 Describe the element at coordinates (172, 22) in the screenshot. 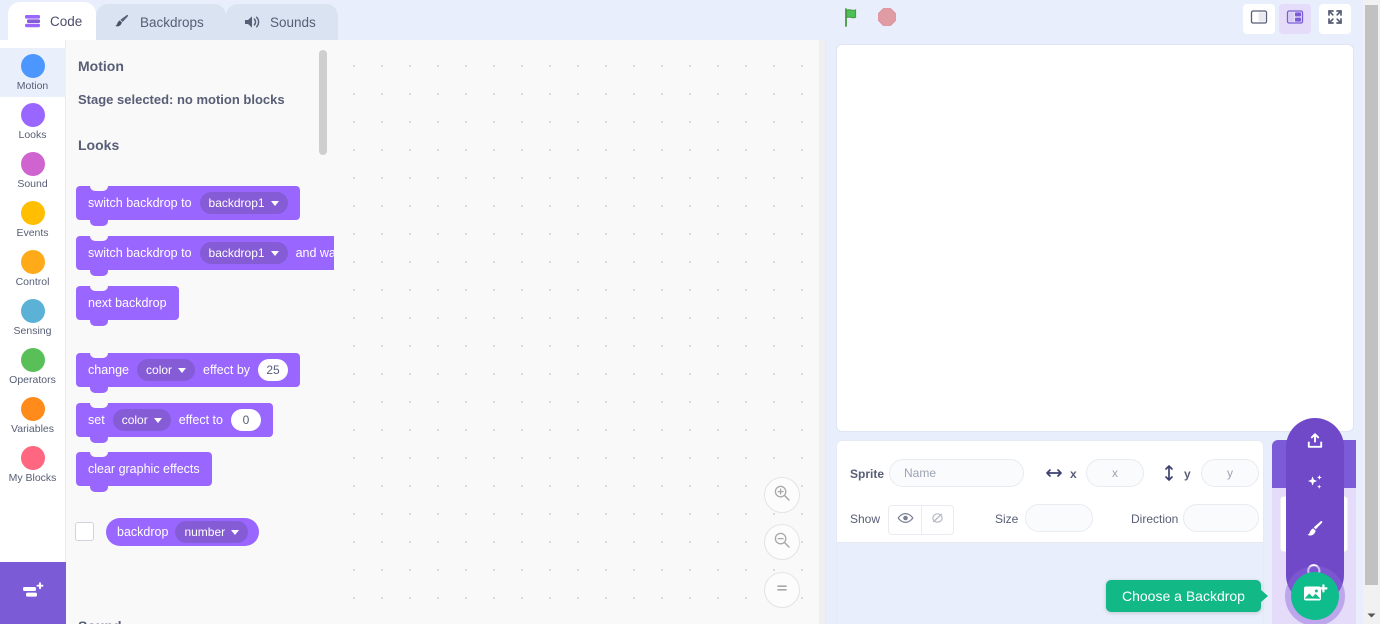

I see `tab-backdrops-label: Backdrops` at that location.